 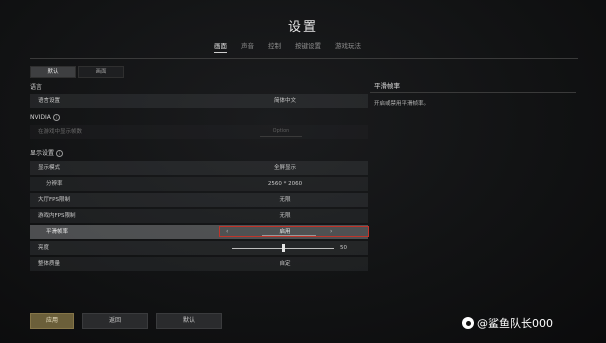 What do you see at coordinates (220, 46) in the screenshot?
I see `tab-graphics: 画面` at bounding box center [220, 46].